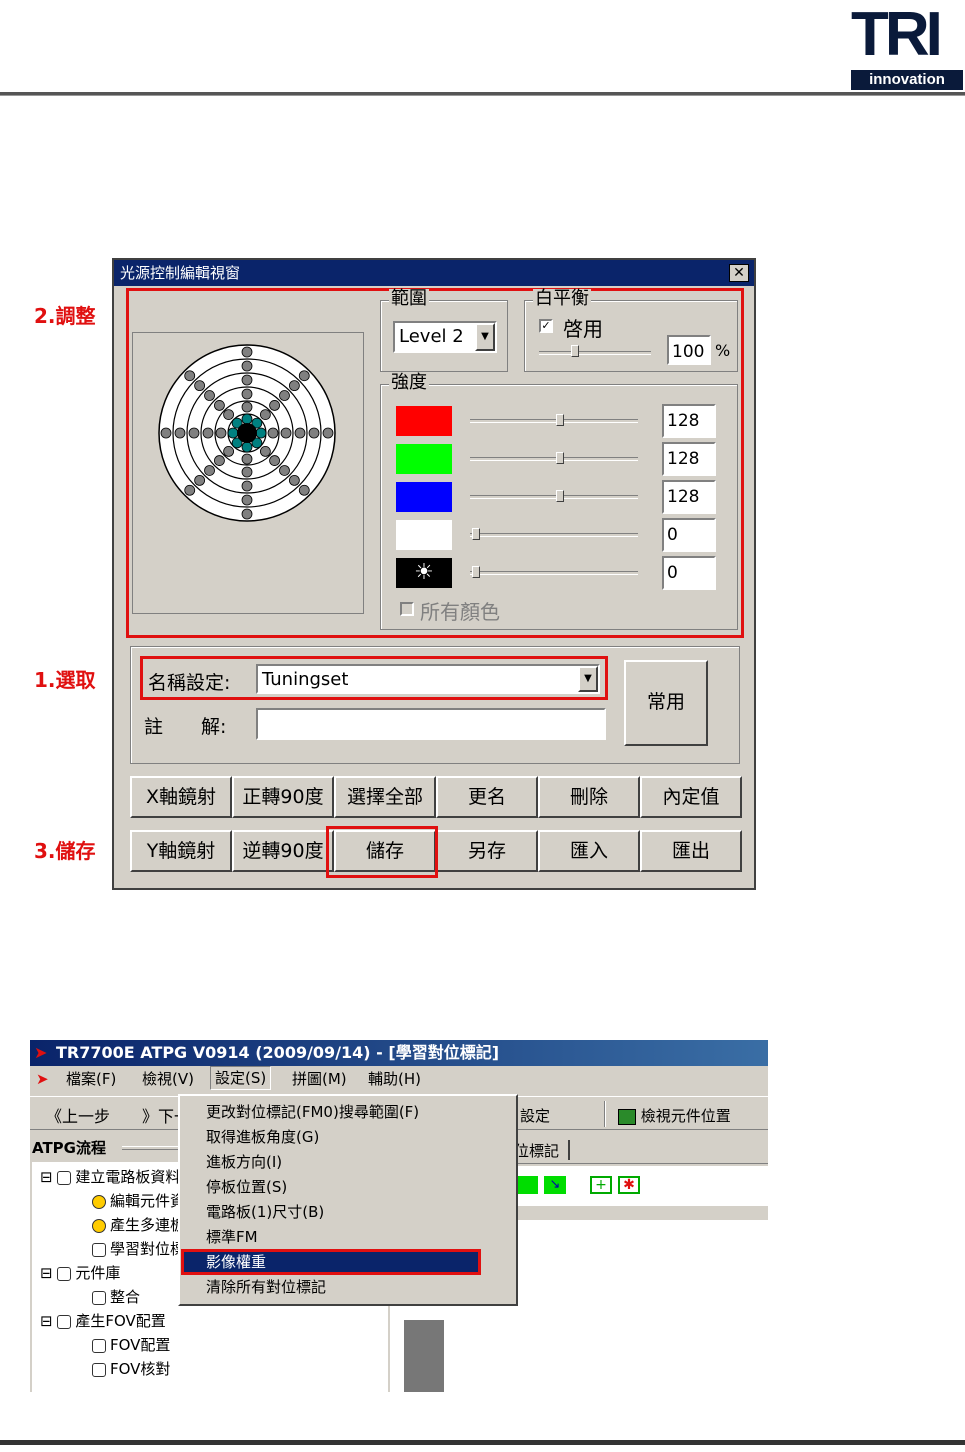  Describe the element at coordinates (536, 1150) in the screenshot. I see `tab-fiducial: 位標記` at that location.